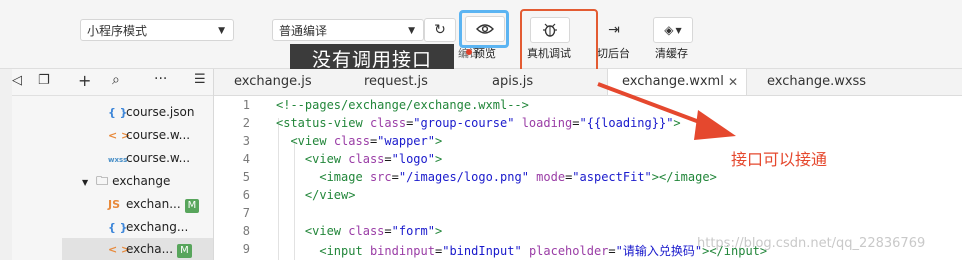 The width and height of the screenshot is (962, 261). Describe the element at coordinates (160, 79) in the screenshot. I see `more-icon: ···` at that location.